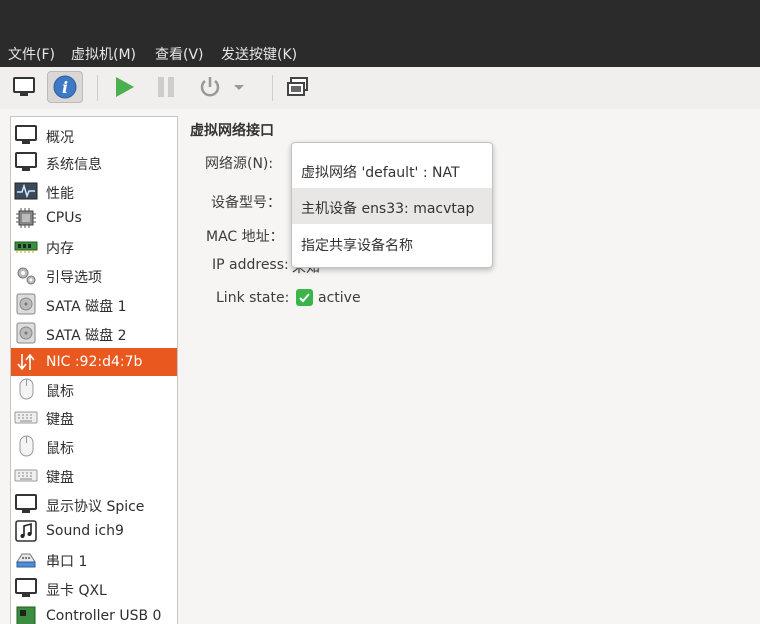 The height and width of the screenshot is (624, 760). I want to click on pause-button, so click(166, 87).